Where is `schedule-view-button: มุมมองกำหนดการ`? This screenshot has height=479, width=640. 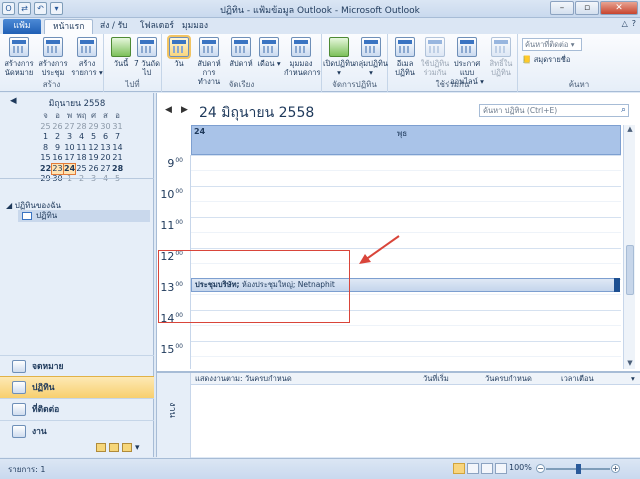
schedule-view-button: มุมมองกำหนดการ is located at coordinates (302, 57).